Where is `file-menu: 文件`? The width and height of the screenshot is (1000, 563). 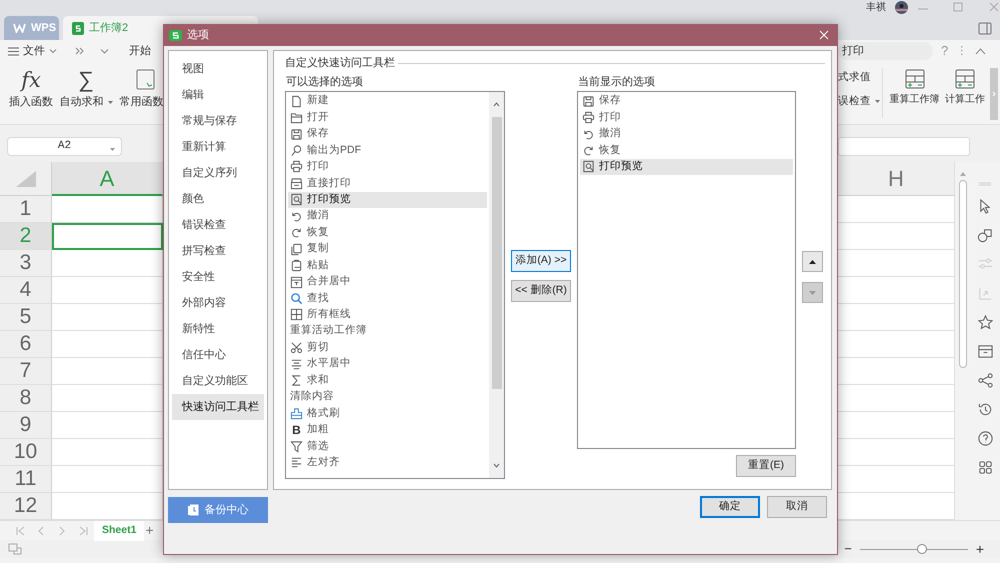
file-menu: 文件 is located at coordinates (34, 51).